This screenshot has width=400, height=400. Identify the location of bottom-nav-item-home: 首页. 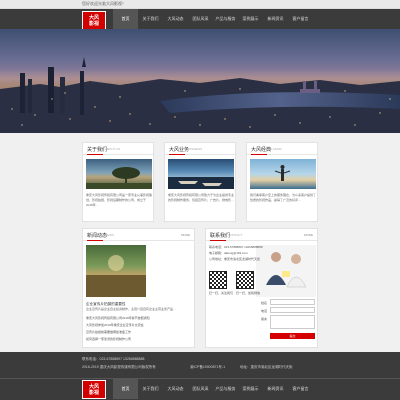
(125, 389).